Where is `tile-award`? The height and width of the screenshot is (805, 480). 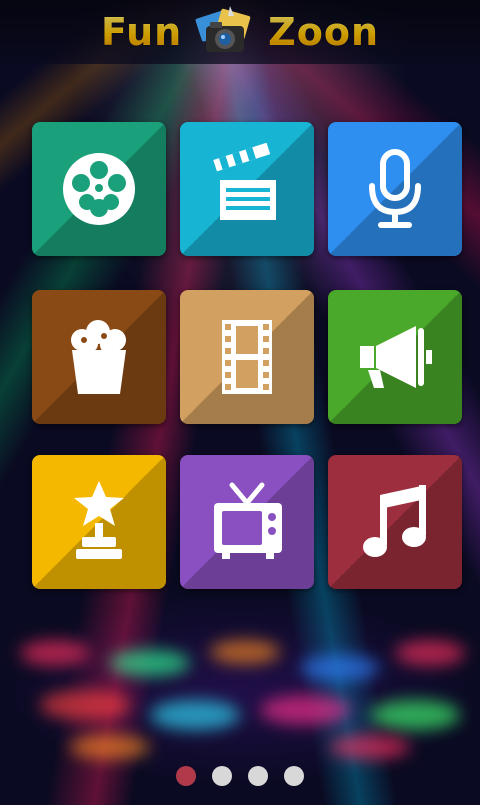 tile-award is located at coordinates (99, 522).